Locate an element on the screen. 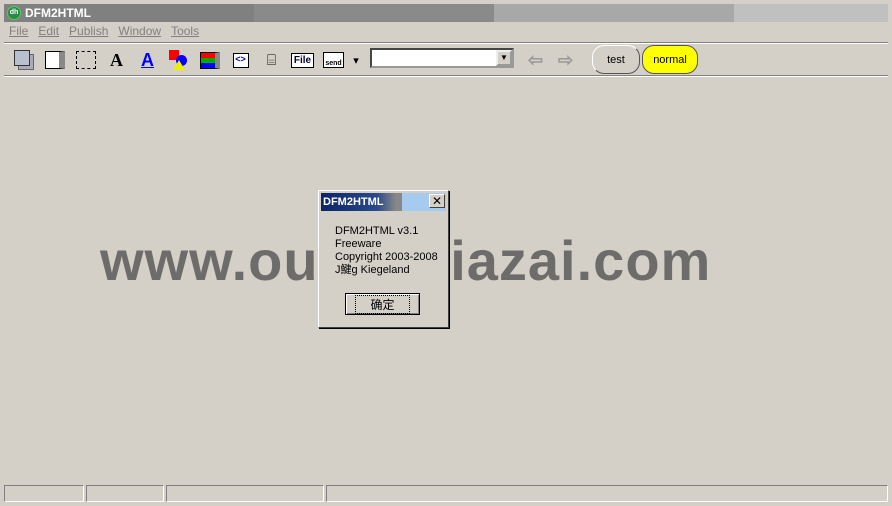 This screenshot has width=892, height=506. html-code-icon: <> is located at coordinates (240, 60).